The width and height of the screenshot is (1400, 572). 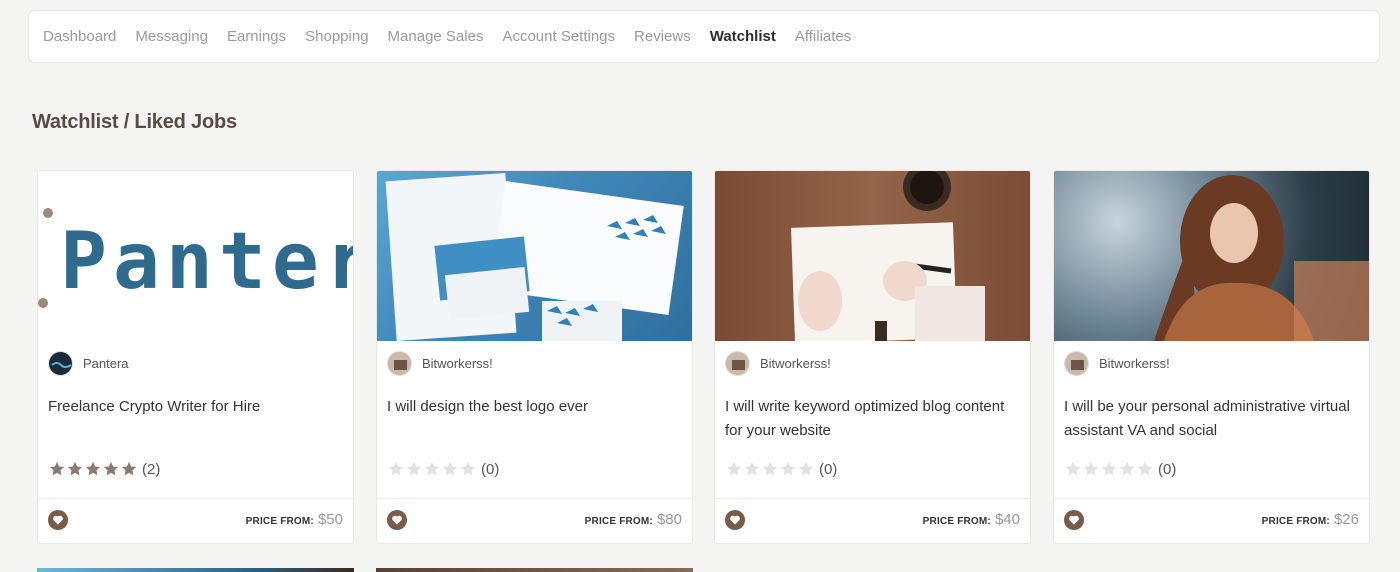 What do you see at coordinates (336, 36) in the screenshot?
I see `nav-item-shopping: Shopping` at bounding box center [336, 36].